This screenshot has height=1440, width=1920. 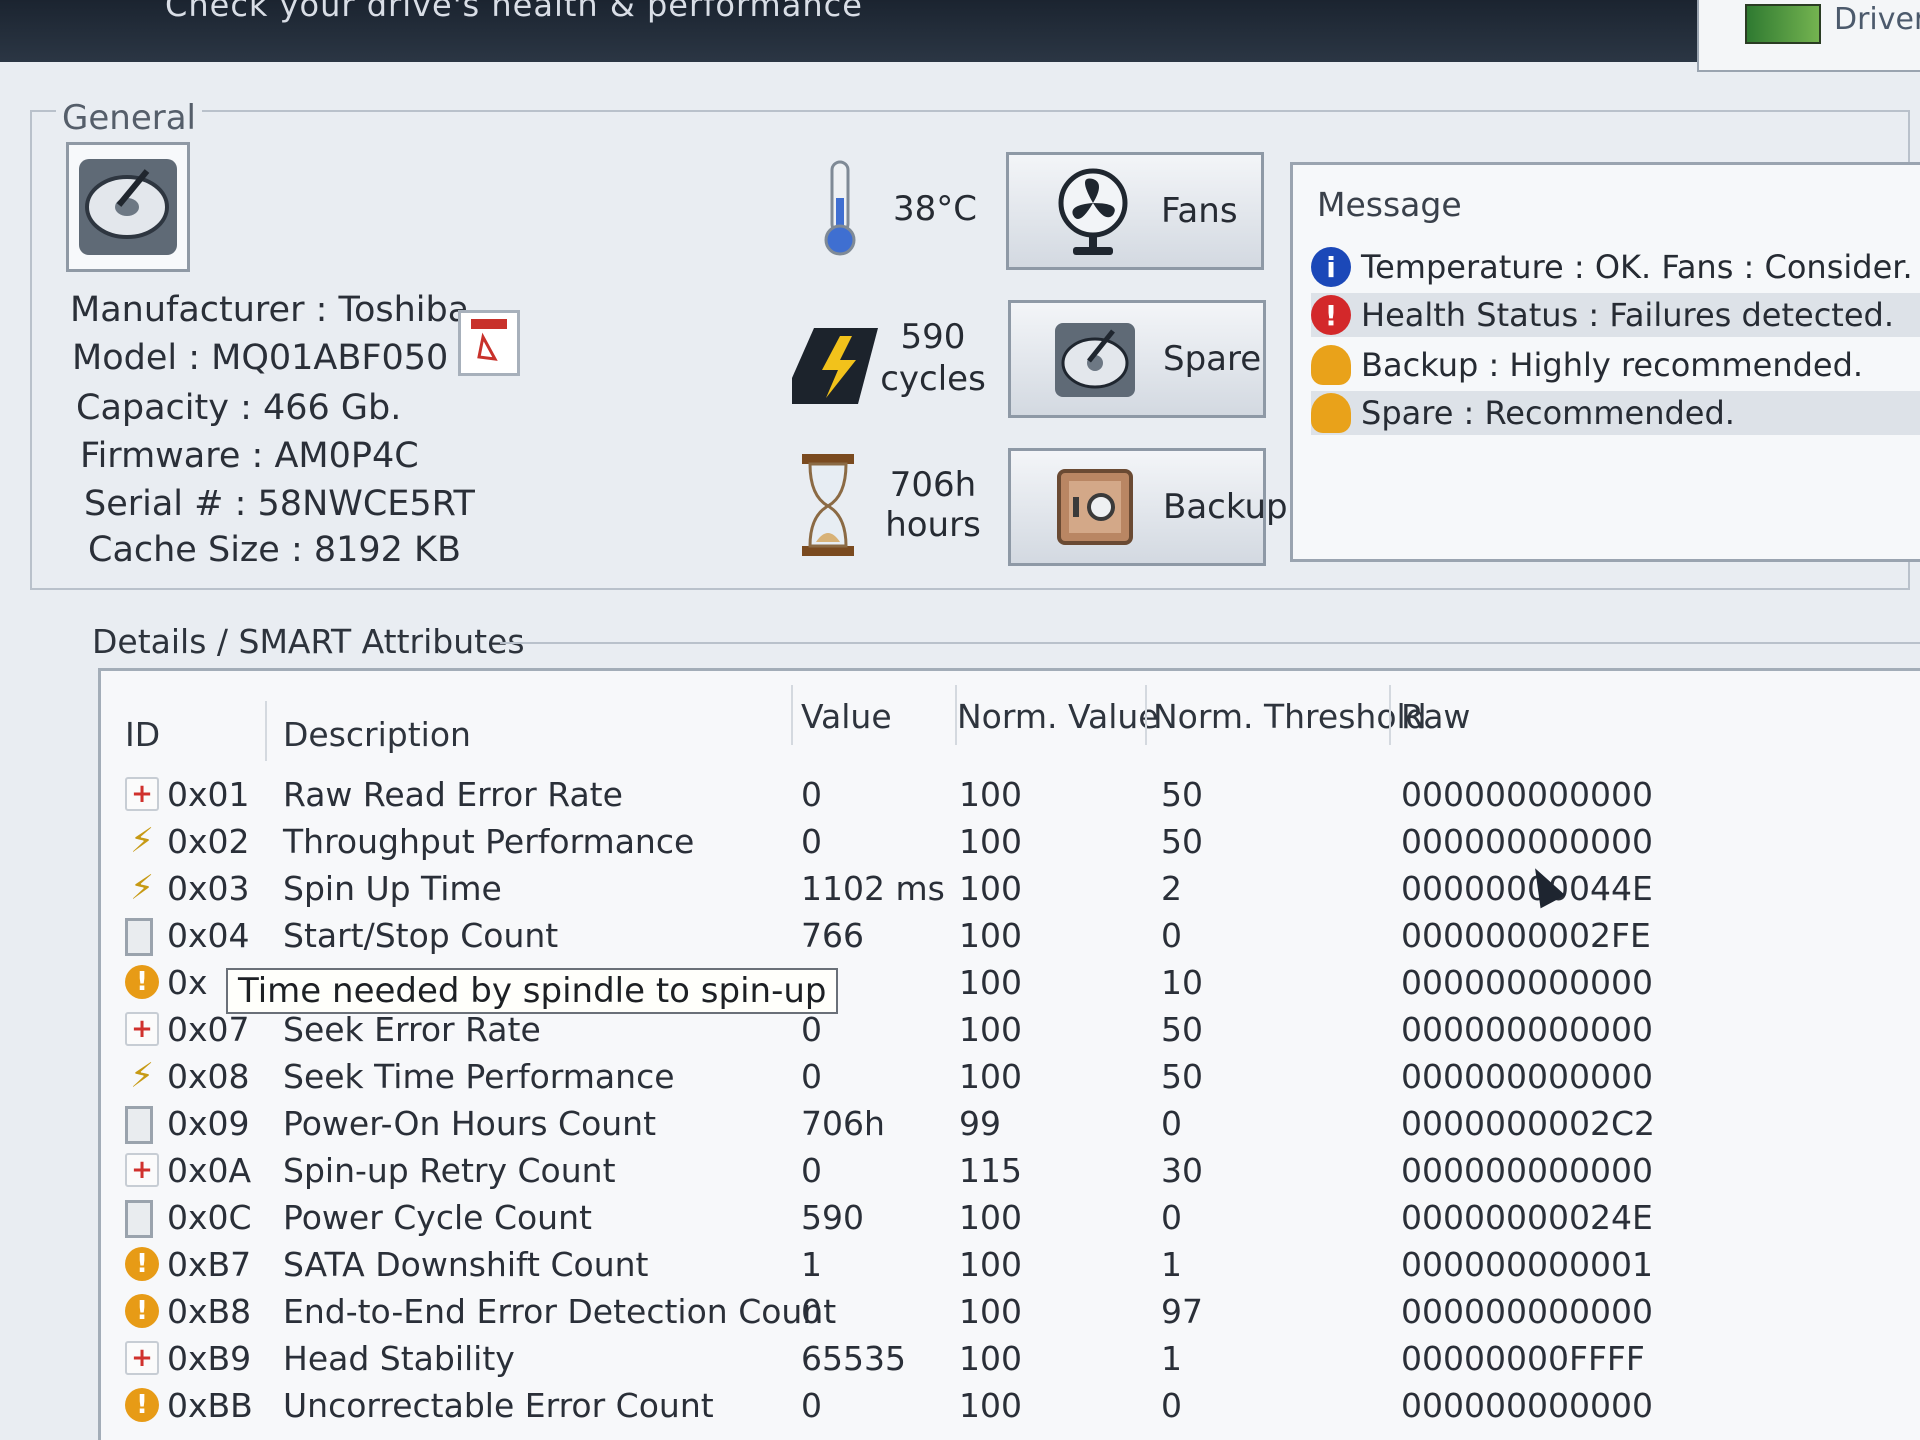 I want to click on table-row: ⚡ 0x03 Spin Up Time 1102 ms 100 2 00000000044E, so click(x=1010, y=888).